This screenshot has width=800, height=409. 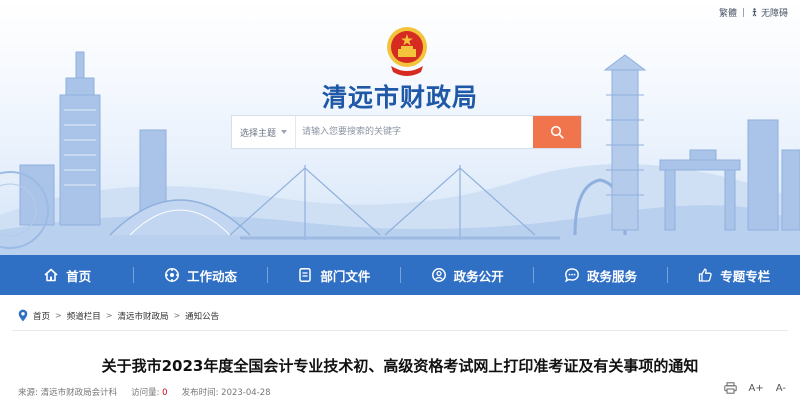 I want to click on breadcrumb-notices: 通知公告, so click(x=202, y=316).